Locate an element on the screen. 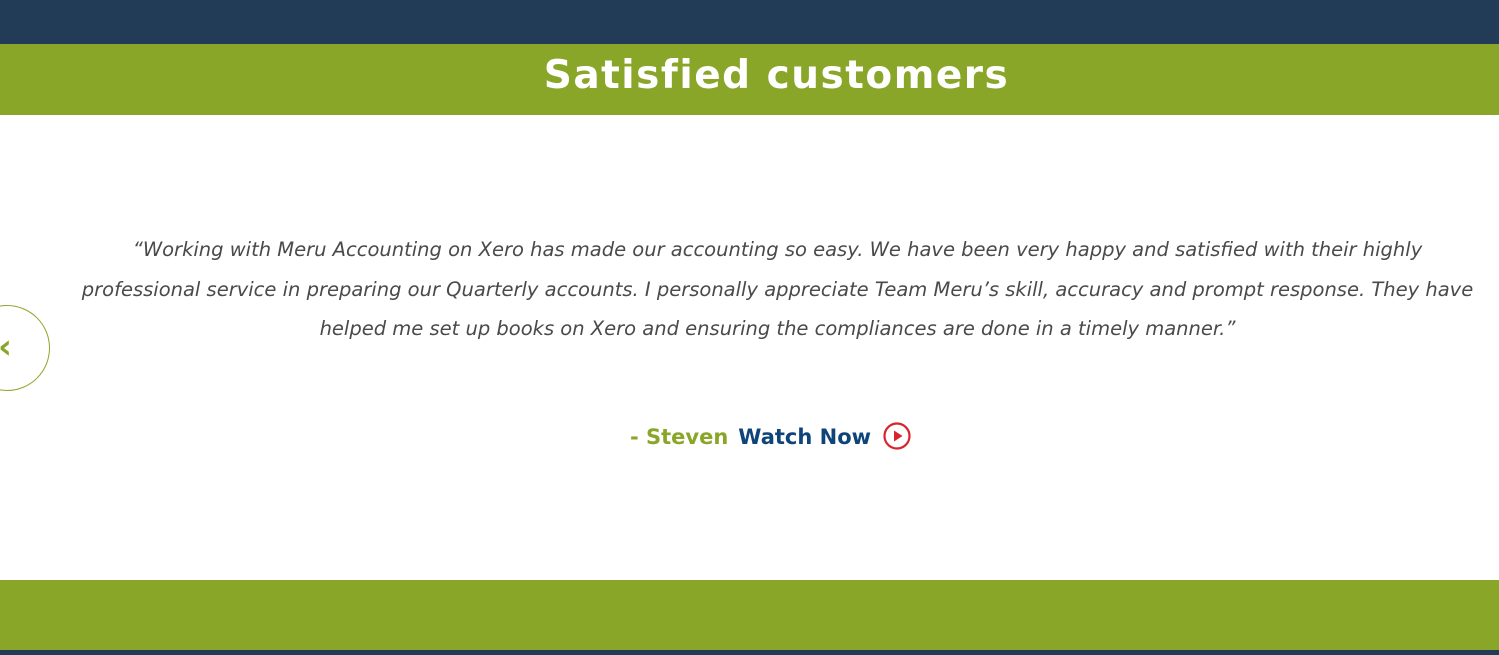 Image resolution: width=1499 pixels, height=655 pixels. top-navy-bar is located at coordinates (749, 22).